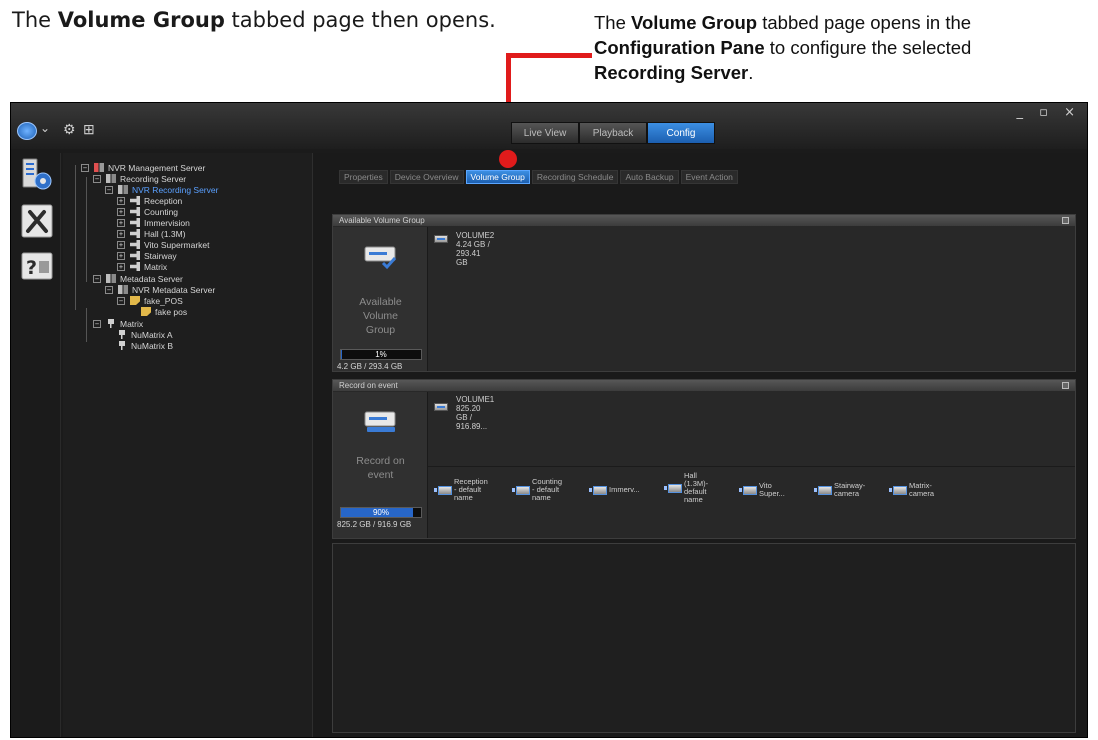 Image resolution: width=1098 pixels, height=740 pixels. Describe the element at coordinates (165, 233) in the screenshot. I see `tree-node-label: Hall (1.3M)` at that location.